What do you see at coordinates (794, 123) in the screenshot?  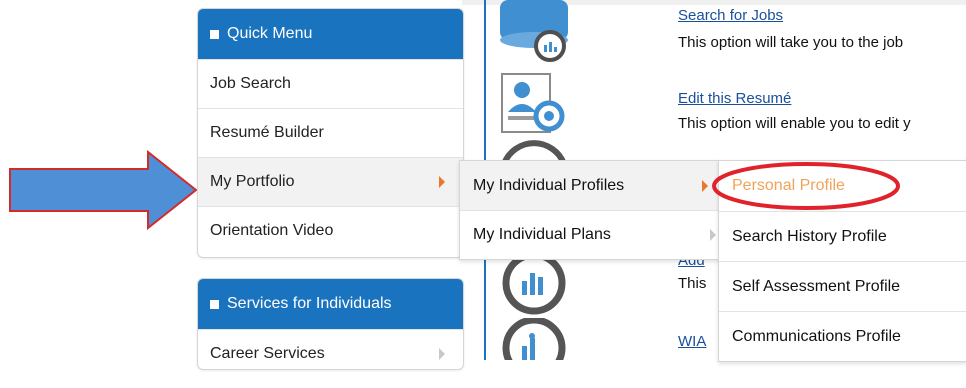 I see `edit-resume-desc: This option will enable you to edit y` at bounding box center [794, 123].